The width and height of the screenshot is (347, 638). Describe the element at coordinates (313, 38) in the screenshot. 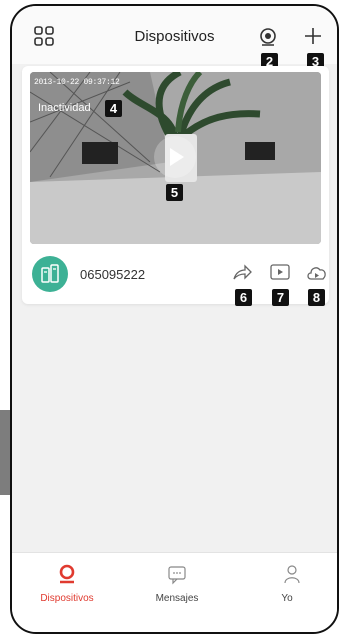

I see `plus-icon` at that location.